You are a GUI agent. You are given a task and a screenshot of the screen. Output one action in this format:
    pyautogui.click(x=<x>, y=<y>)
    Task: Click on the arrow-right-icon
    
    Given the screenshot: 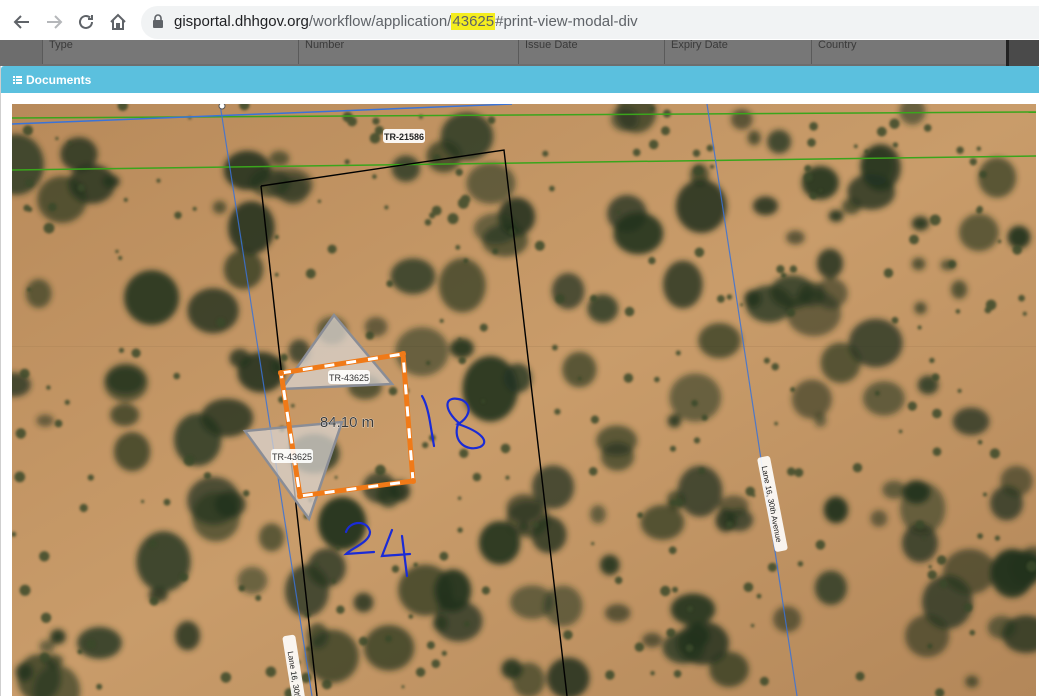 What is the action you would take?
    pyautogui.click(x=55, y=22)
    